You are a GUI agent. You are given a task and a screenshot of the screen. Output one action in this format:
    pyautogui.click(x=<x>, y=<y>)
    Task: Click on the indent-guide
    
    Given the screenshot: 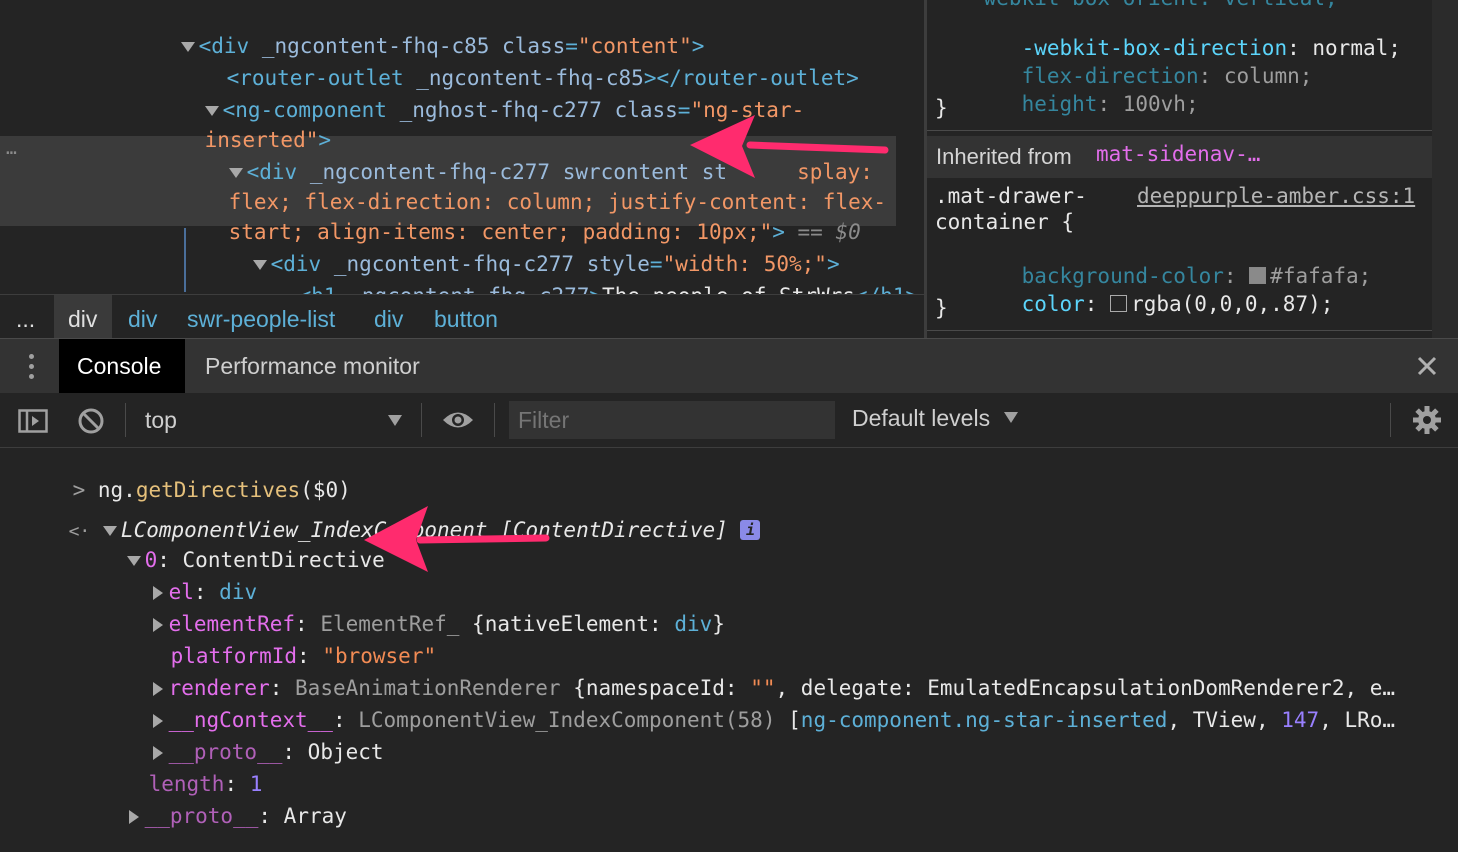 What is the action you would take?
    pyautogui.click(x=185, y=260)
    